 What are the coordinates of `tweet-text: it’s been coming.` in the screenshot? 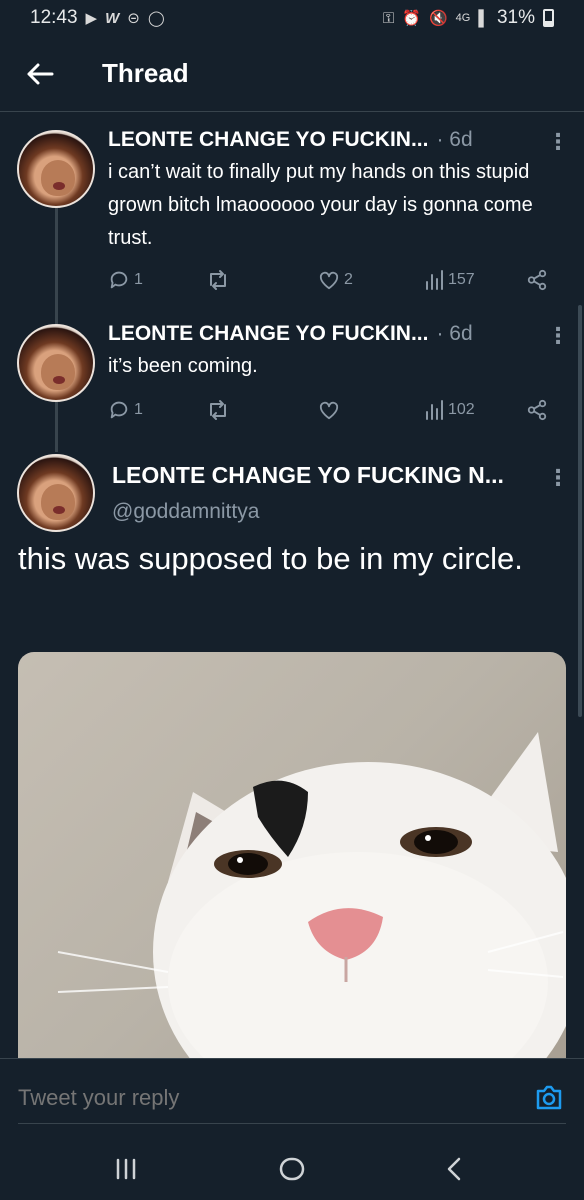 It's located at (183, 366).